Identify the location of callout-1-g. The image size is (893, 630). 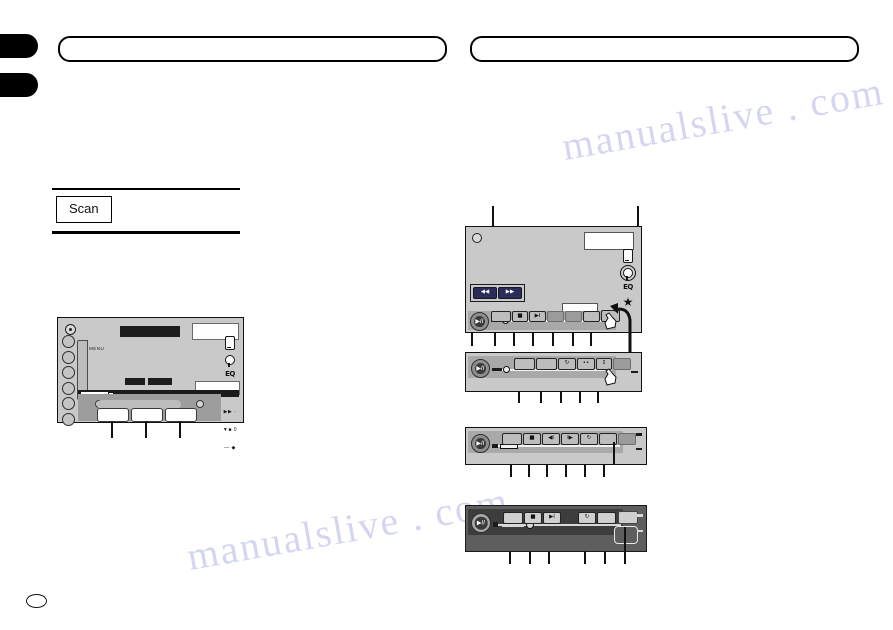
(591, 339).